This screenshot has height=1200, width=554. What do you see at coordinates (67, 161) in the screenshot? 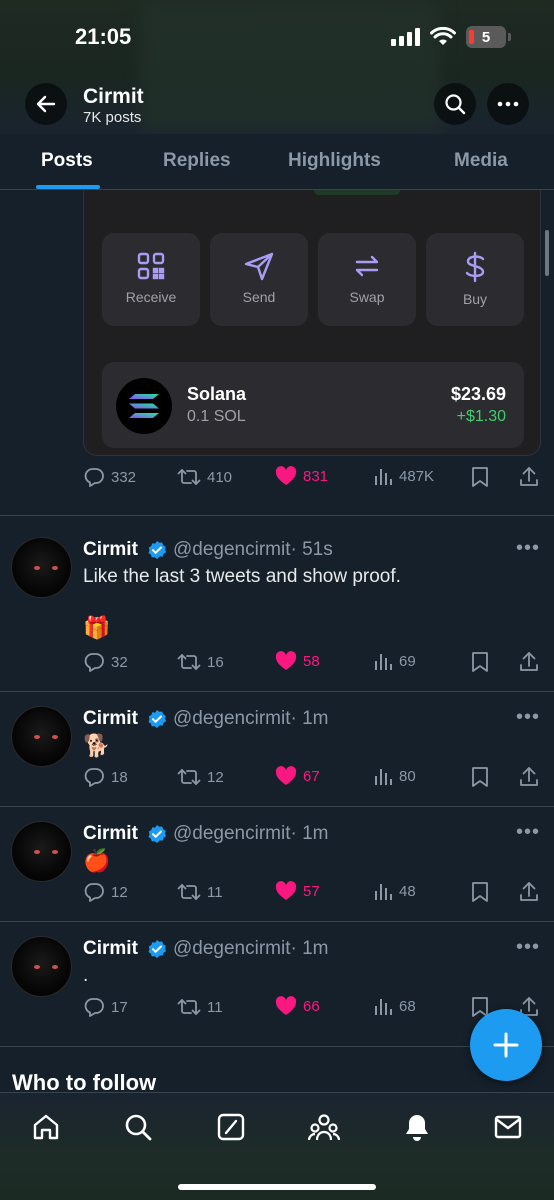
I see `tab-posts: Posts` at bounding box center [67, 161].